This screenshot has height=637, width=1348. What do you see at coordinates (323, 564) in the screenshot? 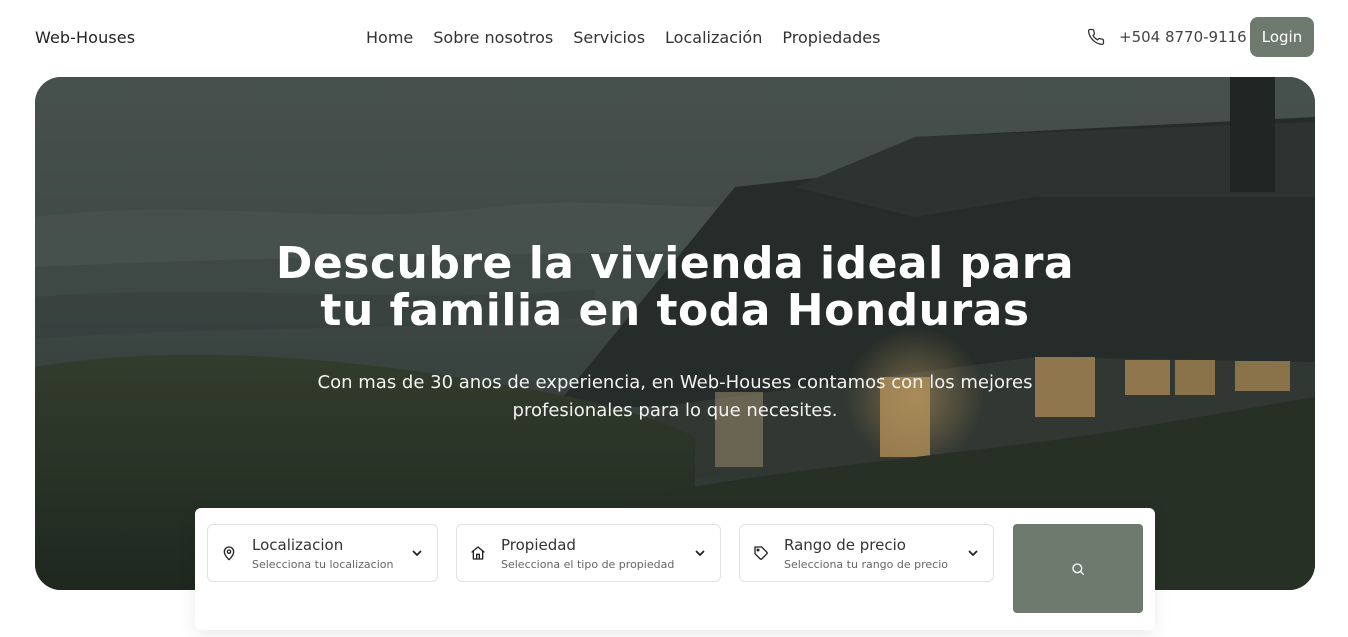
I see `location-hint: Selecciona tu localizacion` at bounding box center [323, 564].